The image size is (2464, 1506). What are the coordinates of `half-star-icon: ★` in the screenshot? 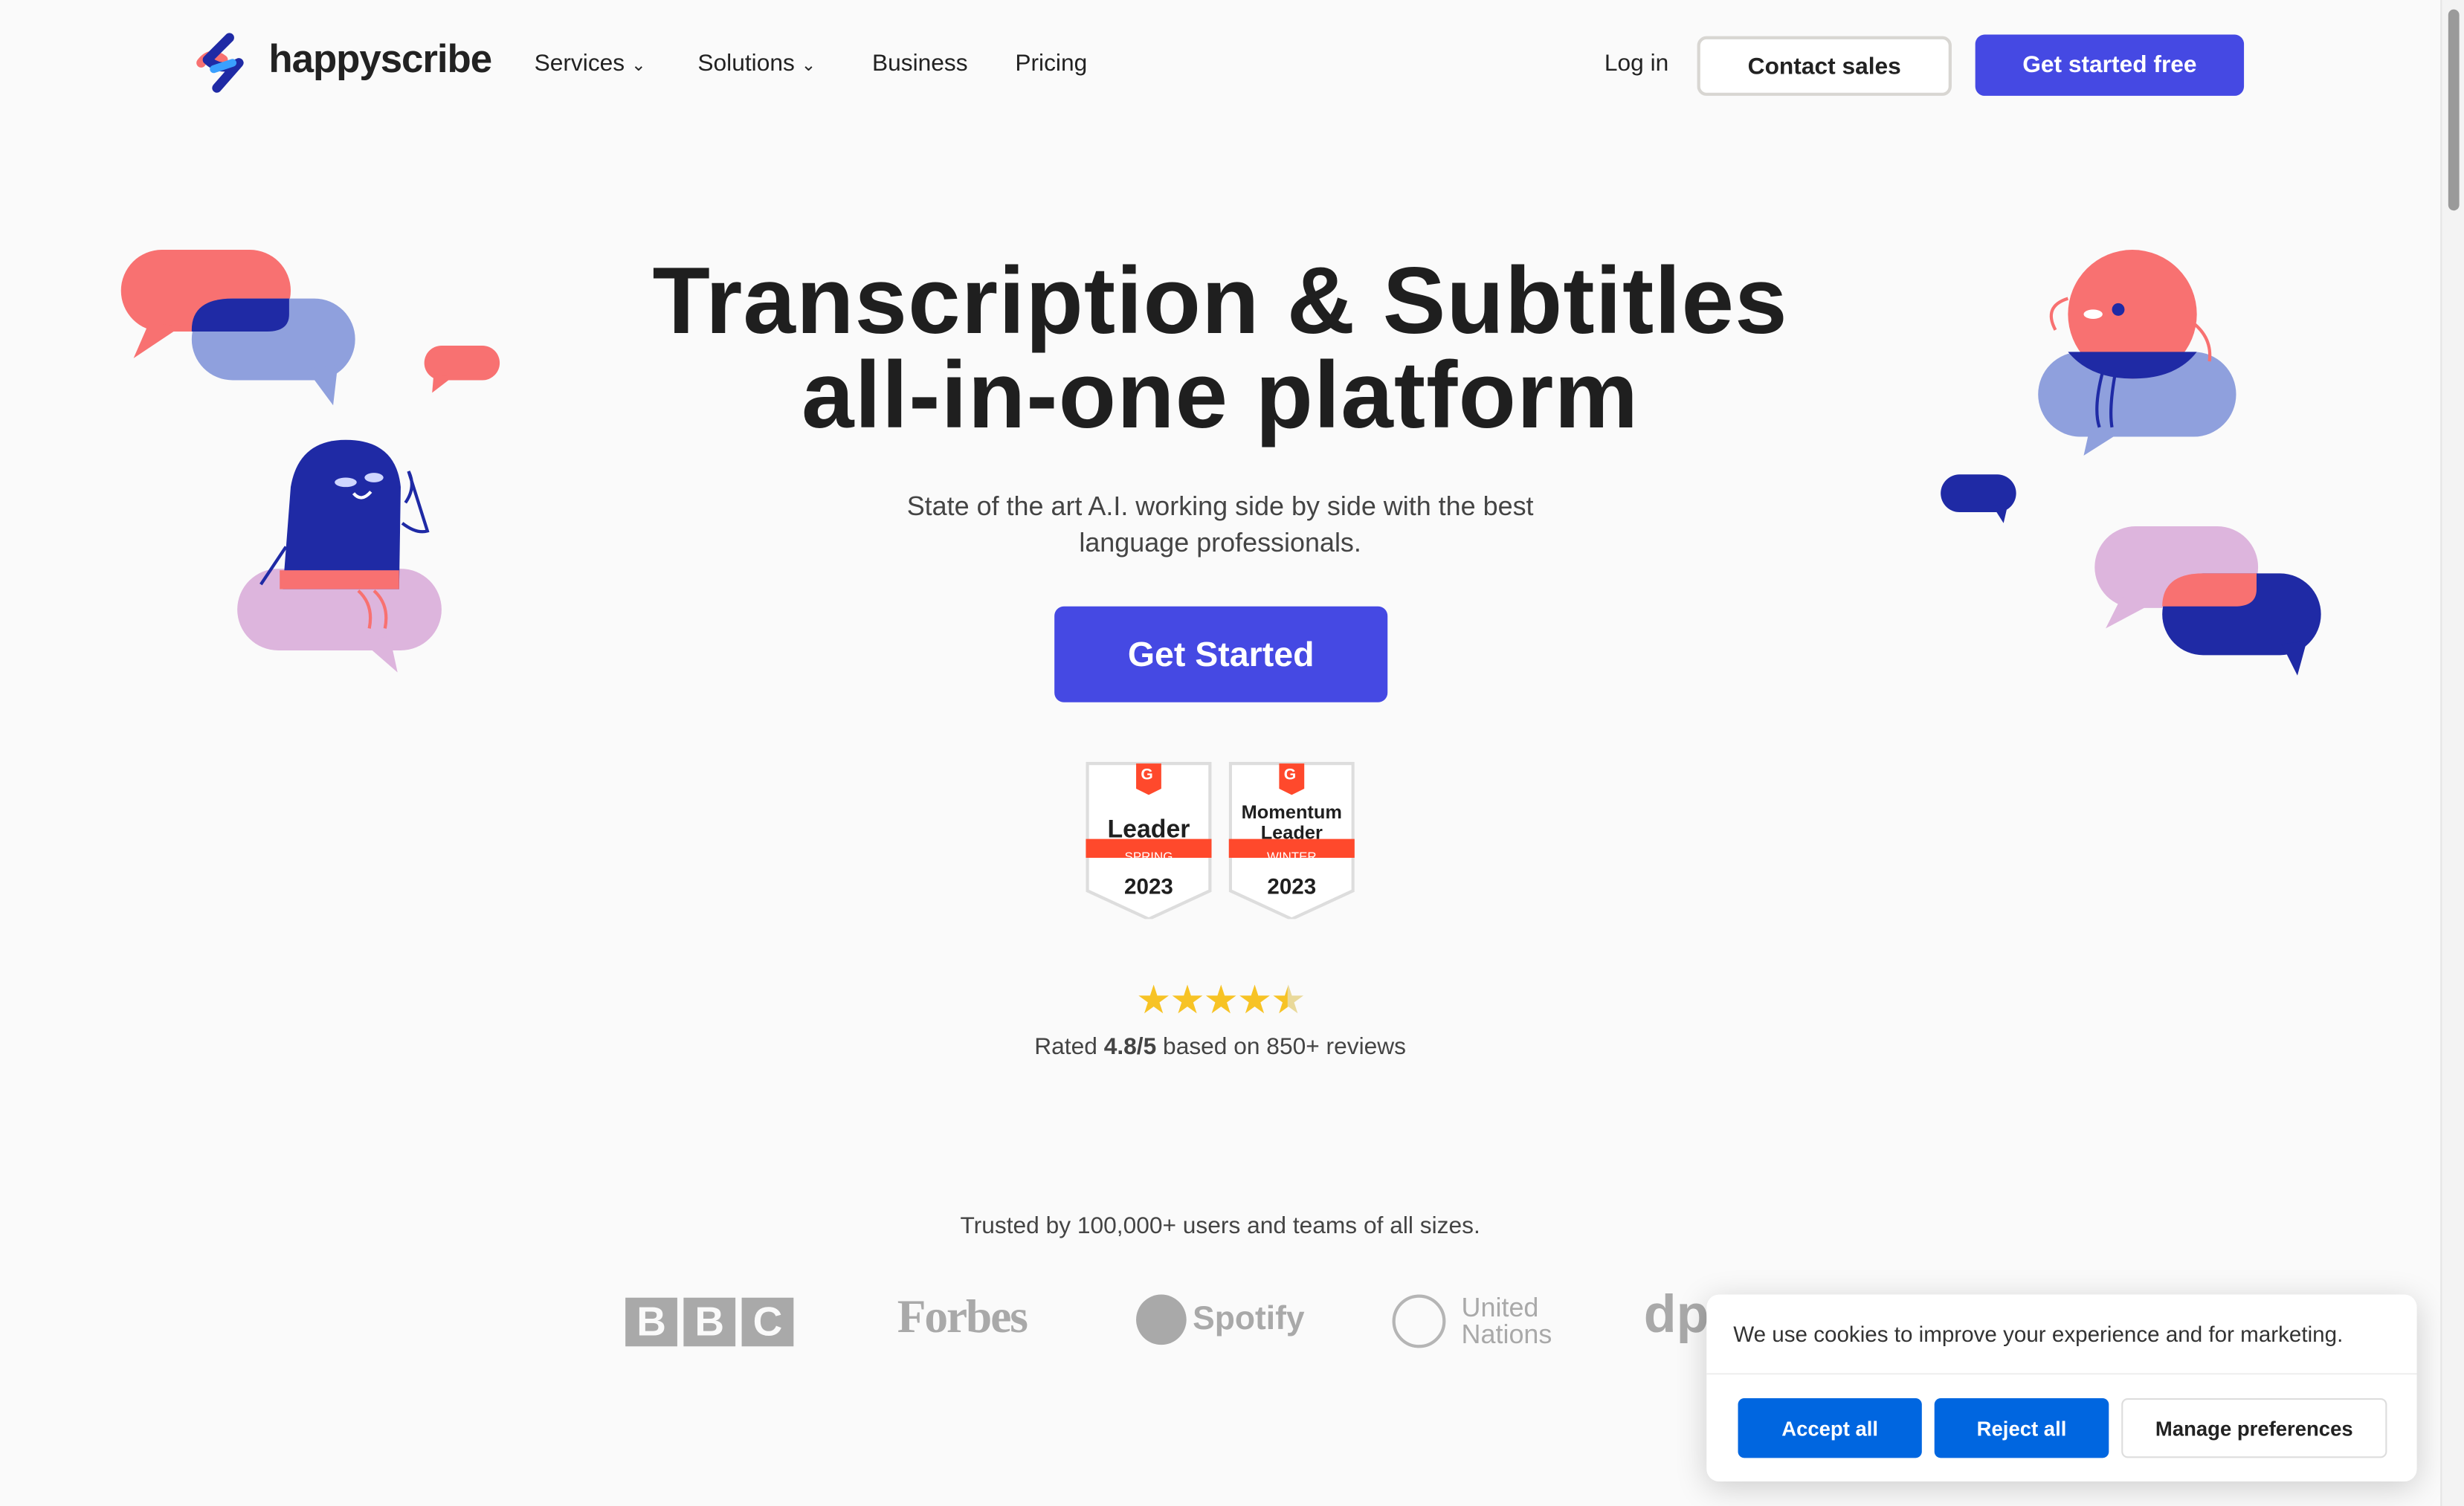 It's located at (1288, 1000).